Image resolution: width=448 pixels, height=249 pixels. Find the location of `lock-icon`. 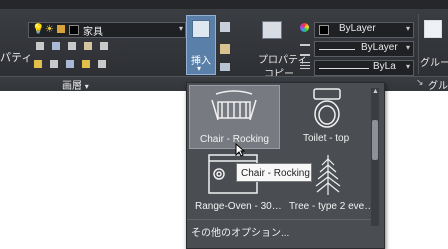

lock-icon is located at coordinates (61, 29).